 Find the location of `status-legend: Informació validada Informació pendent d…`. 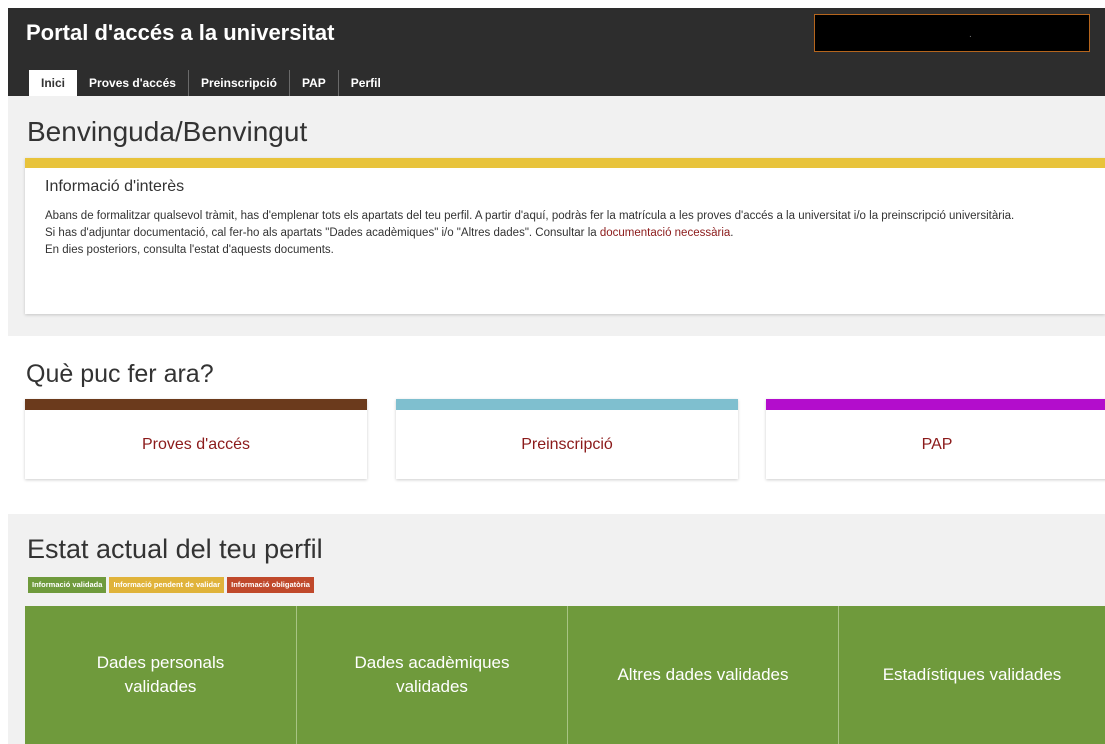

status-legend: Informació validada Informació pendent d… is located at coordinates (171, 585).